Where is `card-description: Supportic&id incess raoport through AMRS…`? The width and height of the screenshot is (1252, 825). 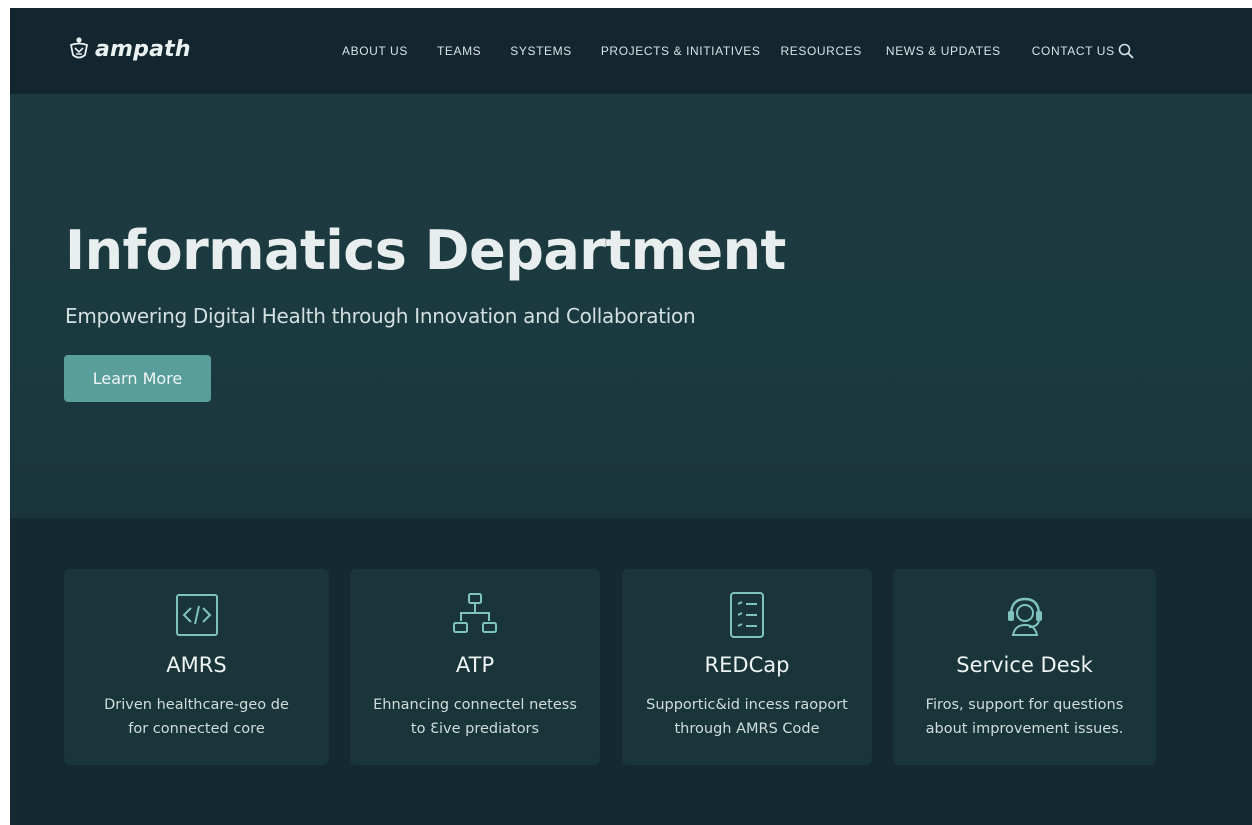 card-description: Supportic&id incess raoport through AMRS… is located at coordinates (747, 717).